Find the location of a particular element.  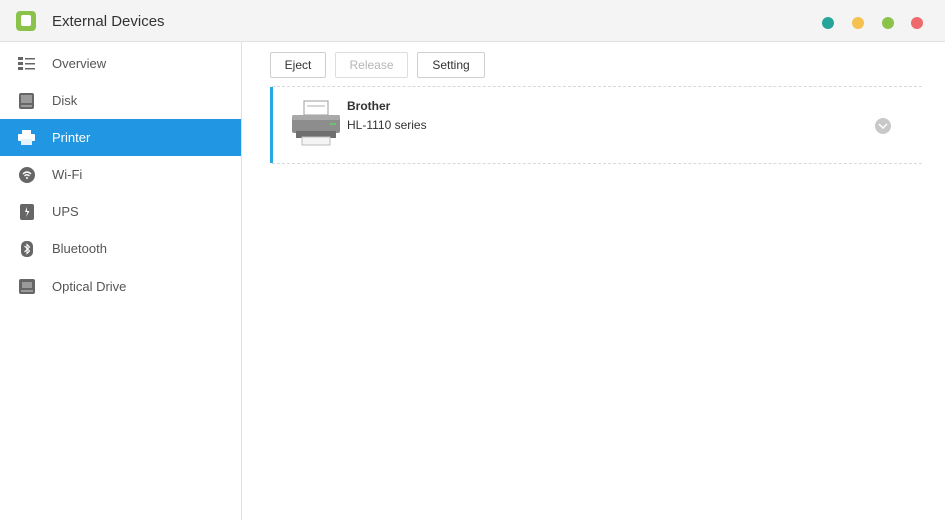

sidebar-item-label: Wi-Fi is located at coordinates (67, 174).